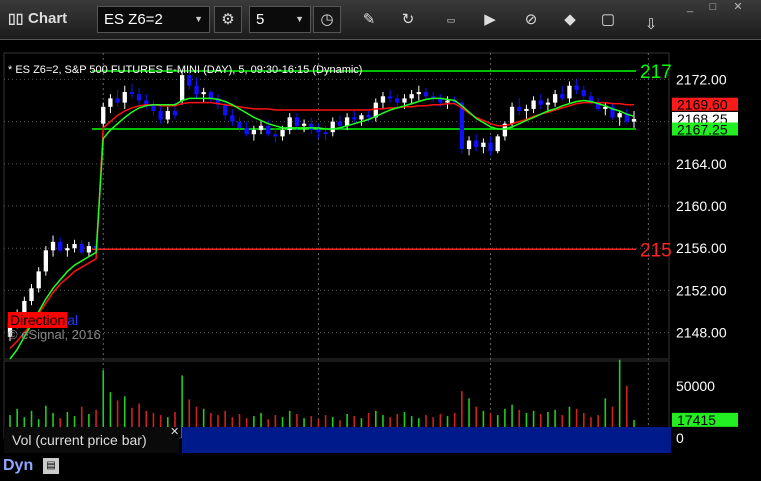  What do you see at coordinates (73, 320) in the screenshot?
I see `brand-text-rest: al` at bounding box center [73, 320].